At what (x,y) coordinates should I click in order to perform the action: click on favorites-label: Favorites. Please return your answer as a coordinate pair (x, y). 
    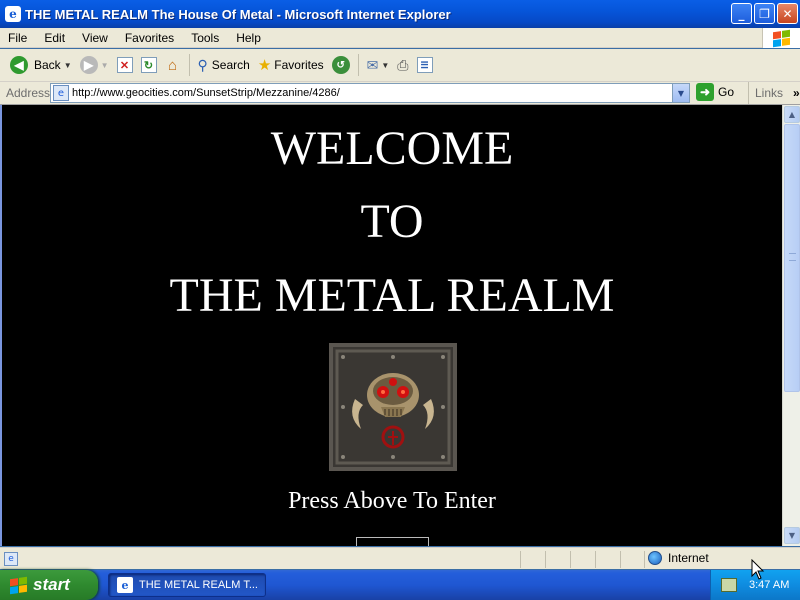
    Looking at the image, I should click on (299, 65).